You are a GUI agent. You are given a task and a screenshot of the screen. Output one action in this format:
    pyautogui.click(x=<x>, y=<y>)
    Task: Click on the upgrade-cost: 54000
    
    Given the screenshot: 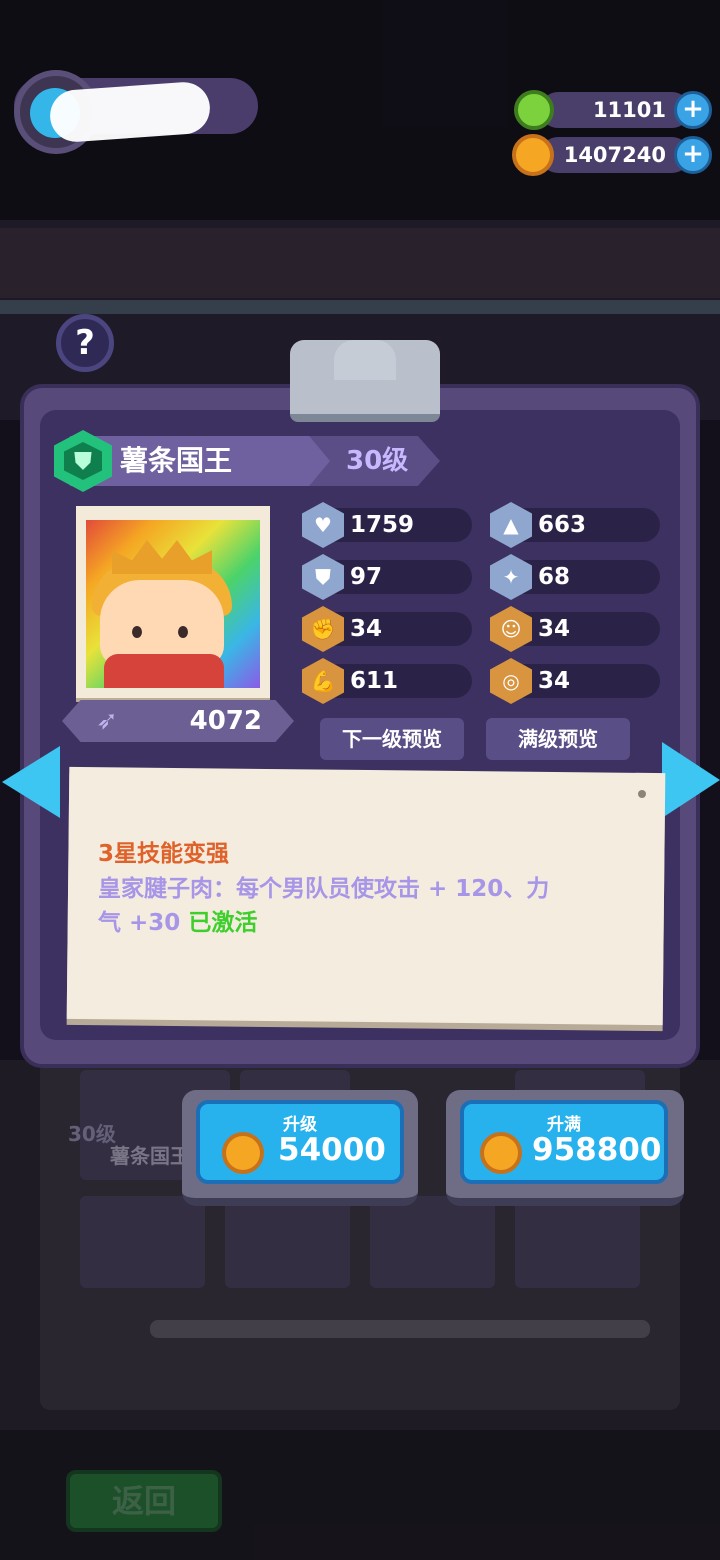 What is the action you would take?
    pyautogui.click(x=332, y=1150)
    